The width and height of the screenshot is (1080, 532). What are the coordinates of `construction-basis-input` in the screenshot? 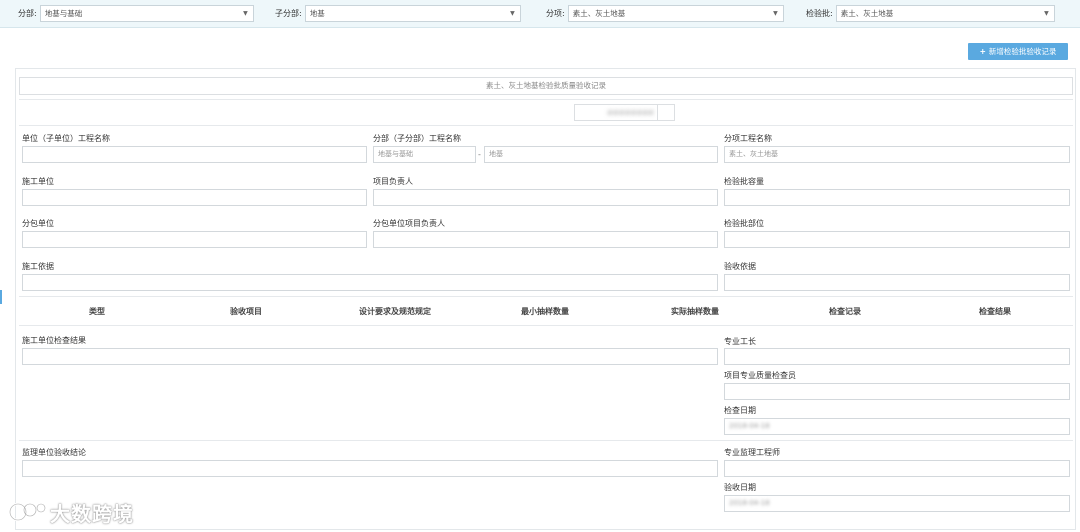 It's located at (370, 282).